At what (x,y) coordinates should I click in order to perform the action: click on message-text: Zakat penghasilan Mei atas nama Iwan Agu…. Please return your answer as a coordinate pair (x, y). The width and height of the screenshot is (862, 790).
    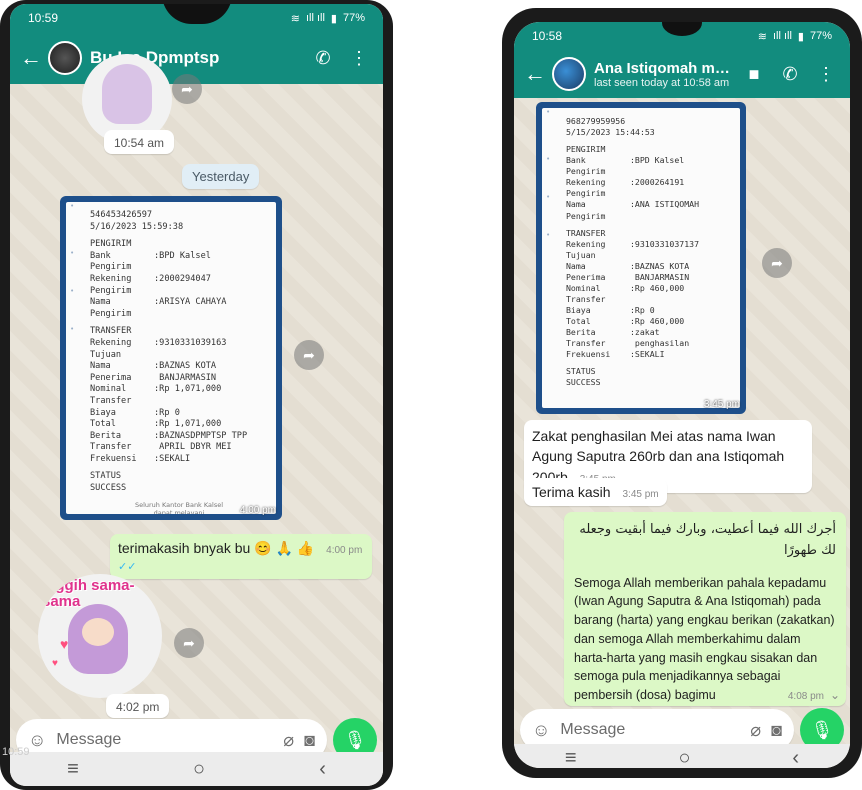
    Looking at the image, I should click on (658, 456).